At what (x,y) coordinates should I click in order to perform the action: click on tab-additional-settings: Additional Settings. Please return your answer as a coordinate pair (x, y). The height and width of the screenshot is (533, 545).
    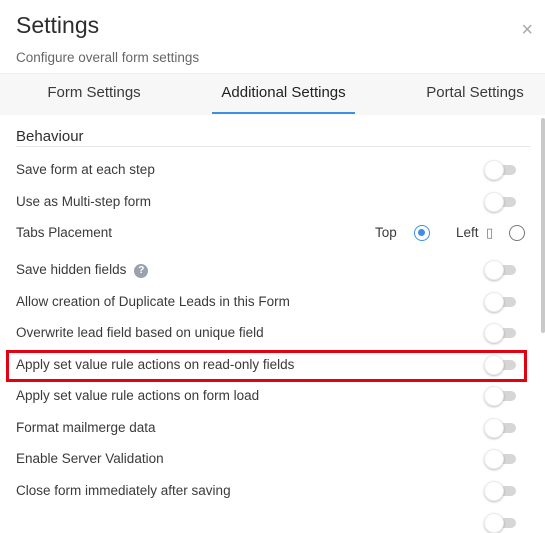
    Looking at the image, I should click on (283, 94).